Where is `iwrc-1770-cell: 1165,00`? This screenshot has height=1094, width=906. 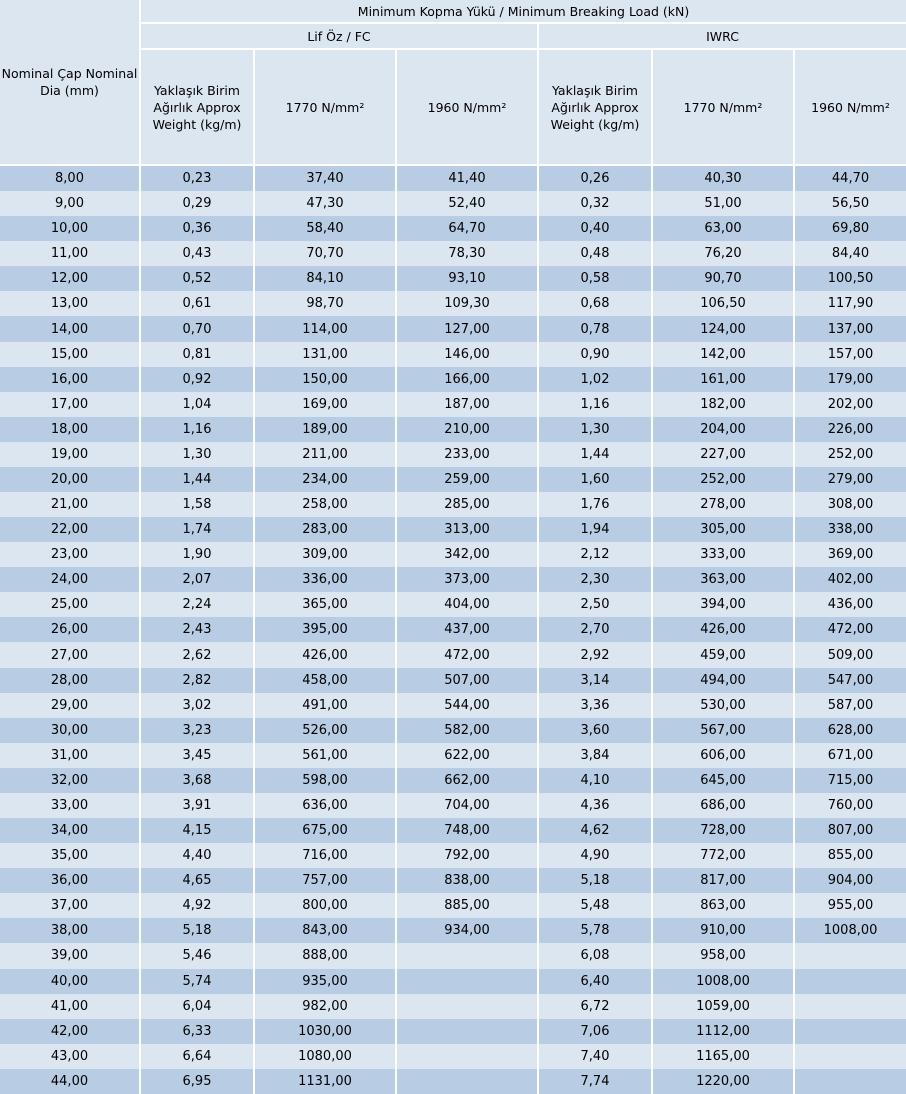
iwrc-1770-cell: 1165,00 is located at coordinates (722, 1056).